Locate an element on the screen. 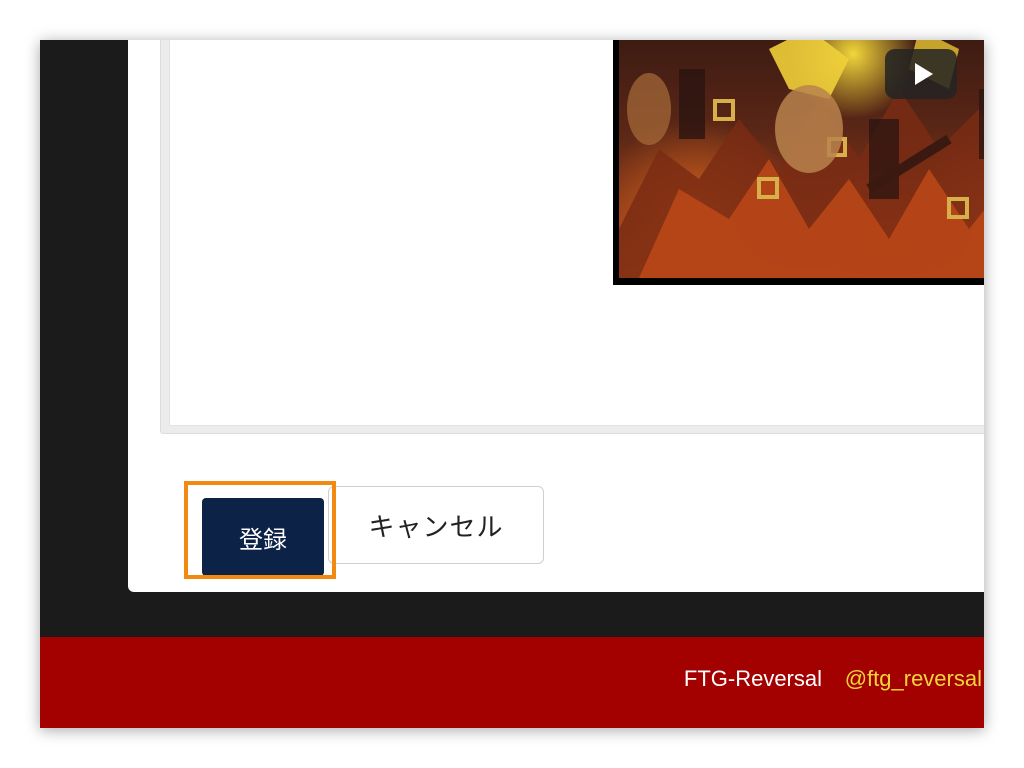  cancel-button: キャンセル is located at coordinates (436, 525).